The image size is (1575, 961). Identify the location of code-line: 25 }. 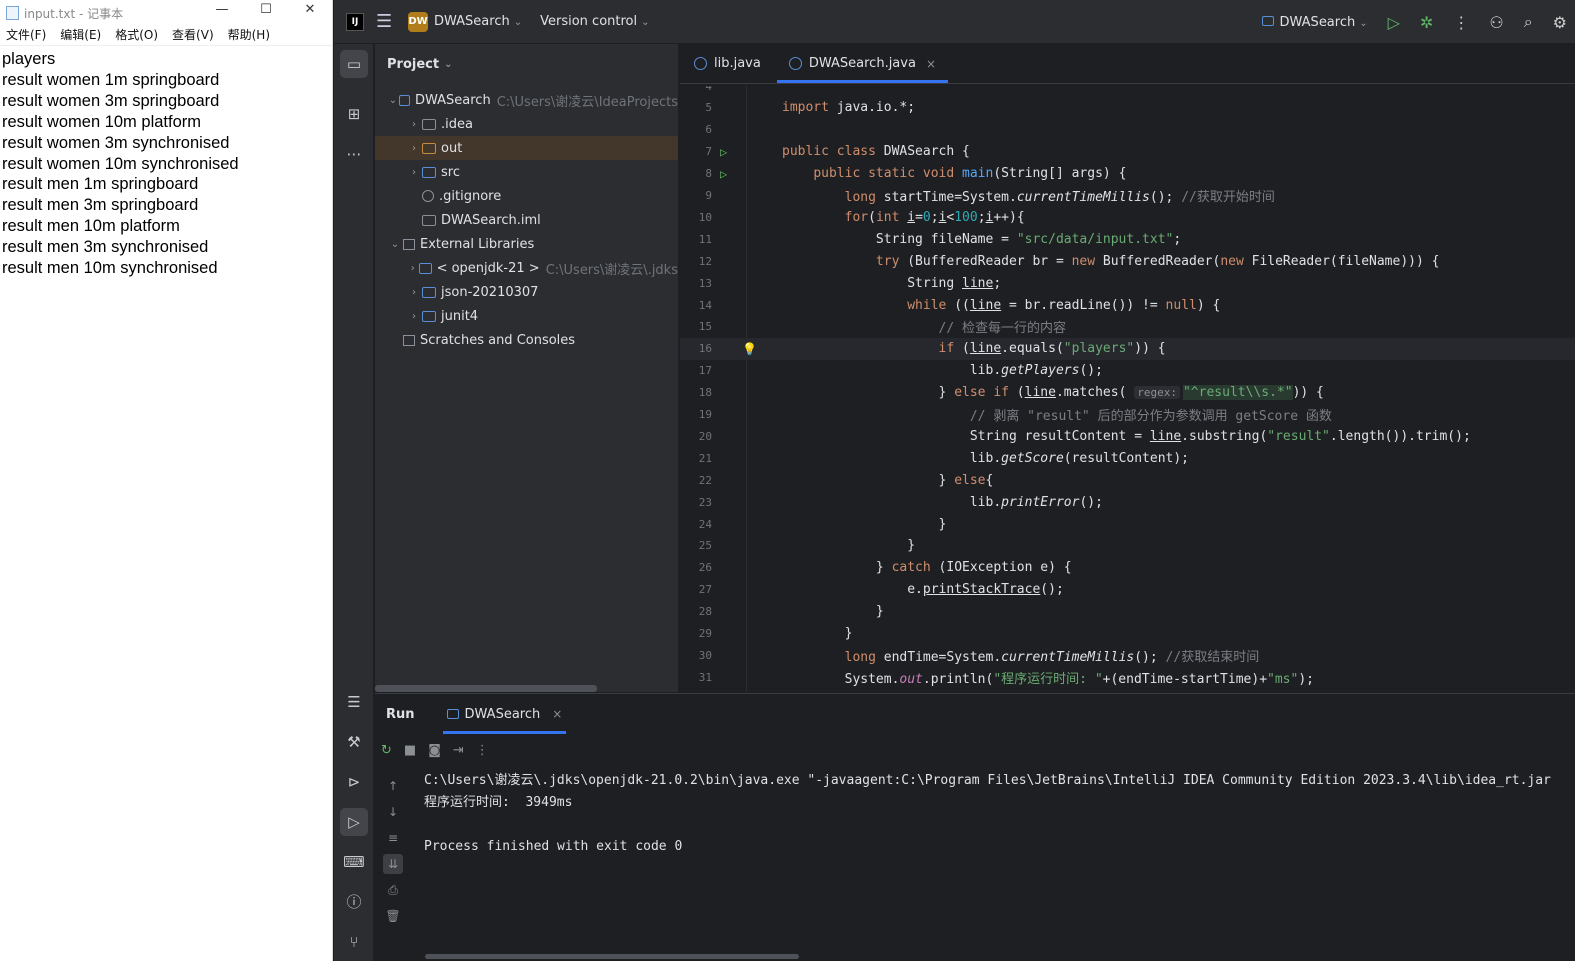
(1127, 546).